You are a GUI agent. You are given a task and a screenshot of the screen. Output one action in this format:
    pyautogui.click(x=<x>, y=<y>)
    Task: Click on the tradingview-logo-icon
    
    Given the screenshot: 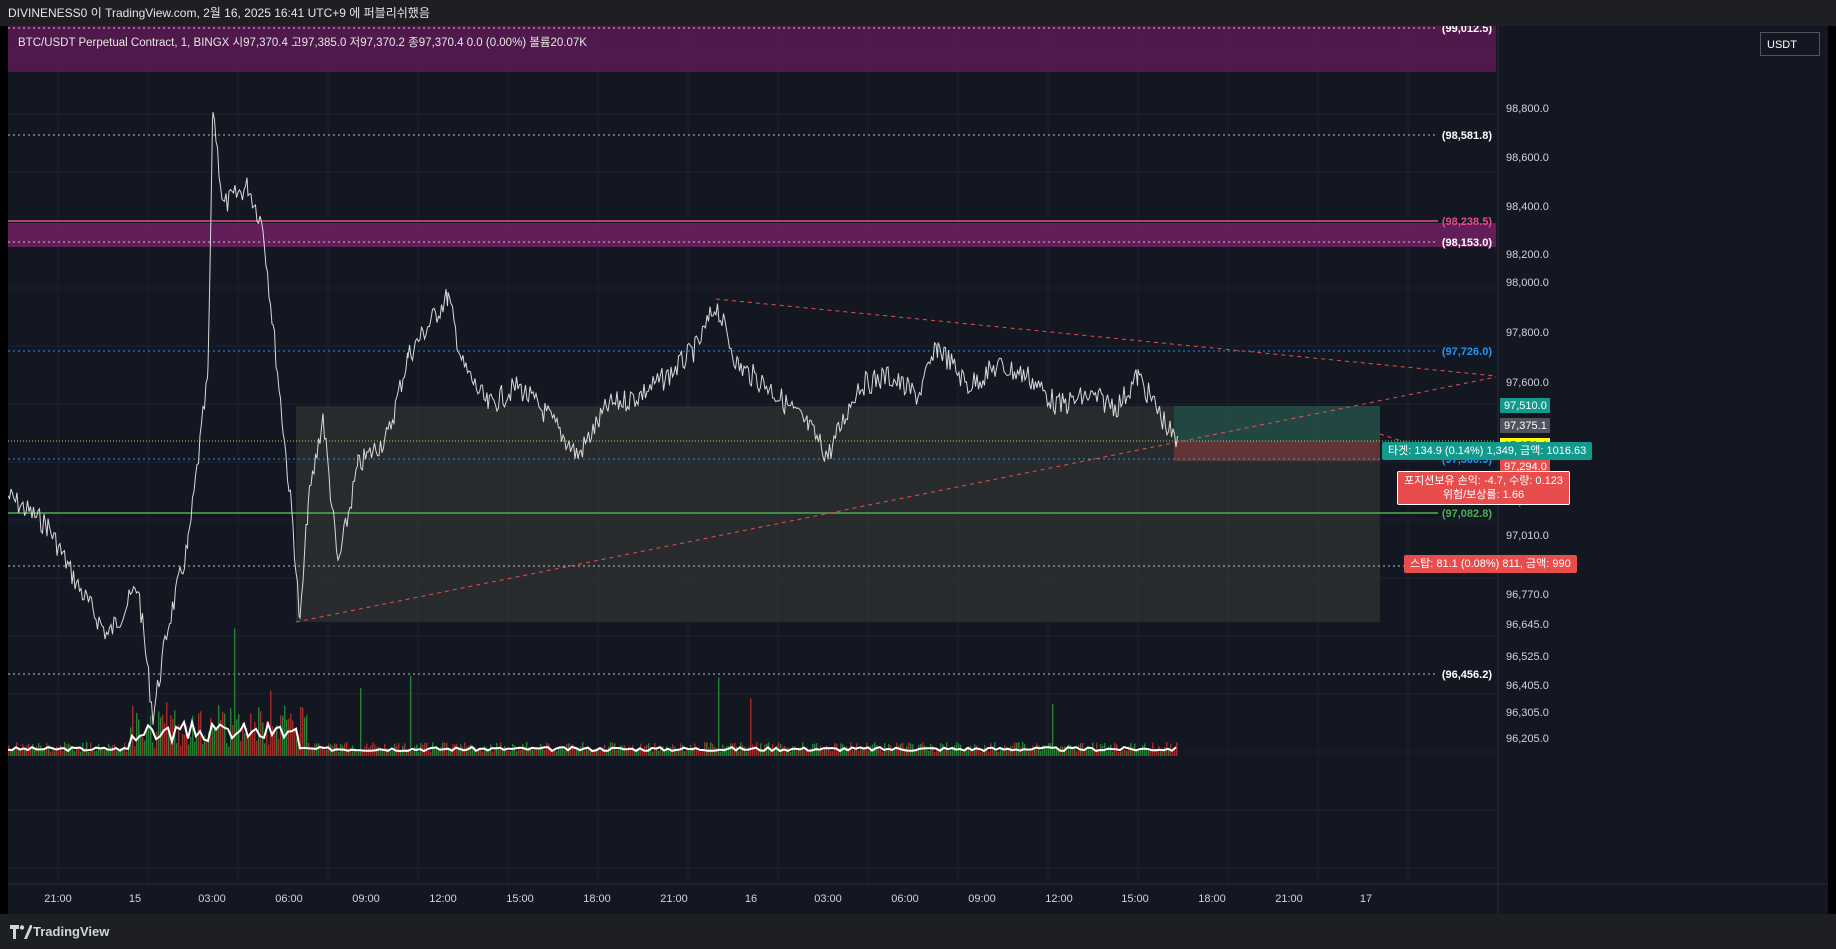 What is the action you would take?
    pyautogui.click(x=21, y=932)
    